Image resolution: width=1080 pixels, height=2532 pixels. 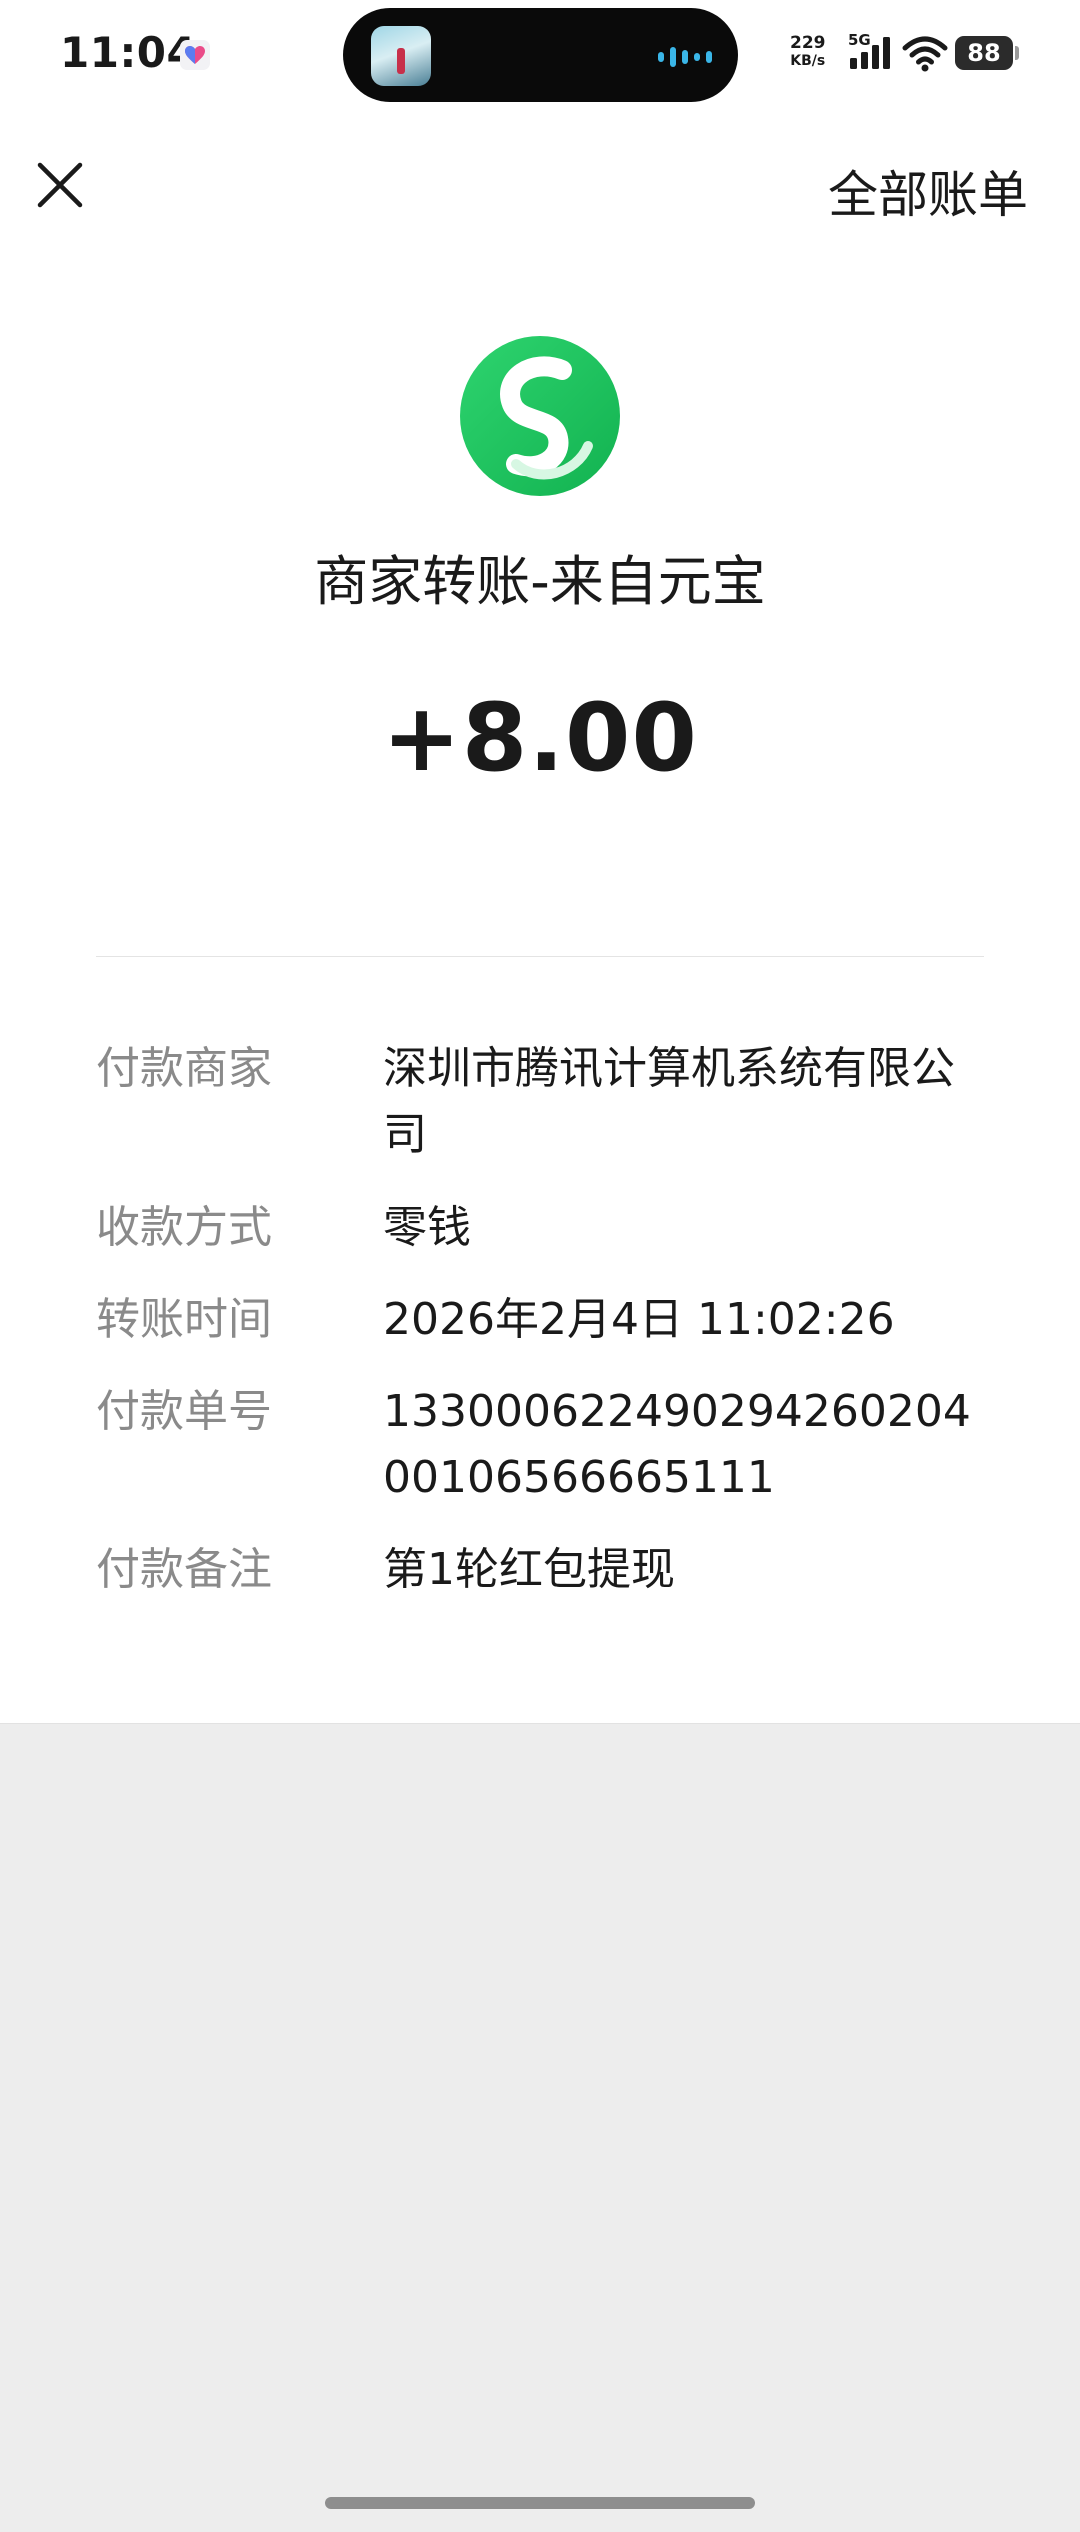 I want to click on now-playing-thumbnail, so click(x=401, y=56).